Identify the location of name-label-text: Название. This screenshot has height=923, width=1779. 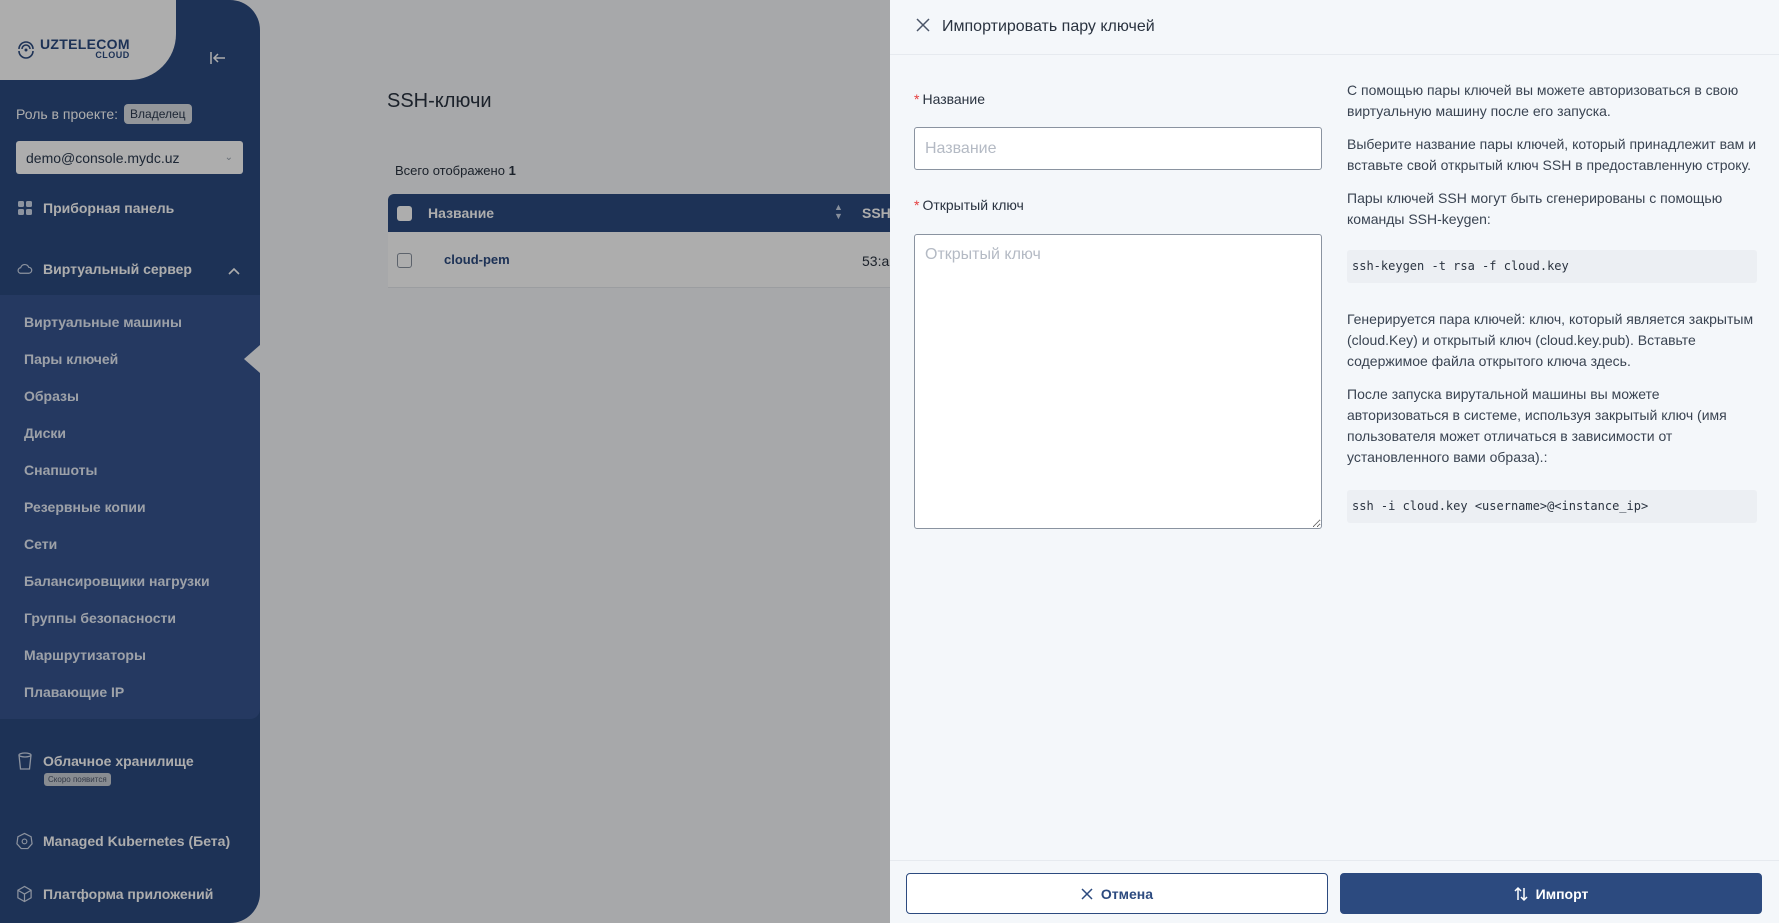
(954, 99).